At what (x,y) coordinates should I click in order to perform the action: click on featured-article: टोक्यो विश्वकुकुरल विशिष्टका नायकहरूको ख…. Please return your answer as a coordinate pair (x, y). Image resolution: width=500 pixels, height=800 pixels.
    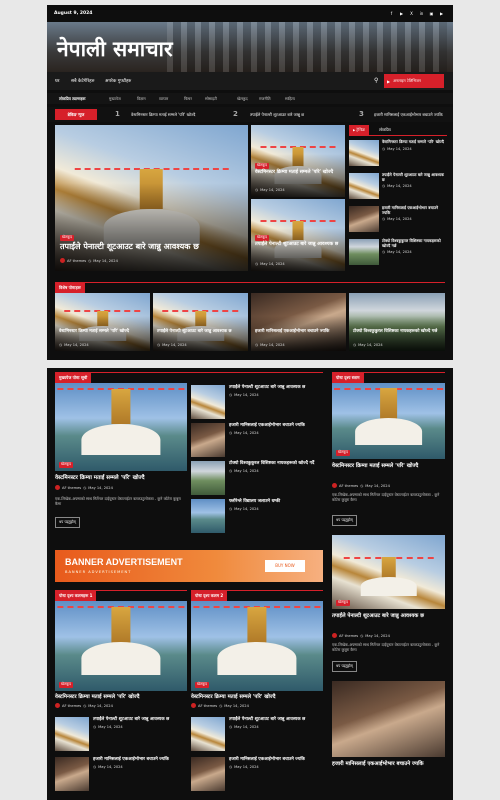
    Looking at the image, I should click on (397, 322).